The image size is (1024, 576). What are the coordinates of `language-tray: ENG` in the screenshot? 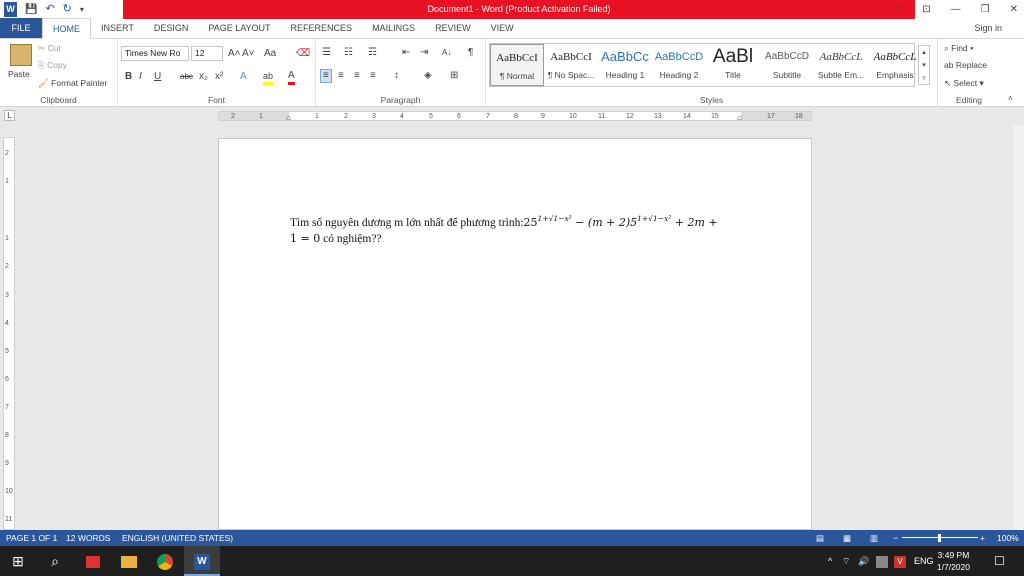 It's located at (924, 561).